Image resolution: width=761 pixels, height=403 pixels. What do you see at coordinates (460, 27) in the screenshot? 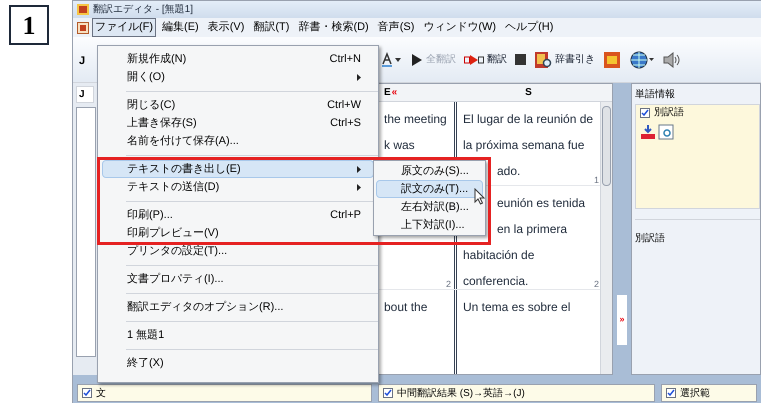
I see `menu-item: ウィンドウ(W)` at bounding box center [460, 27].